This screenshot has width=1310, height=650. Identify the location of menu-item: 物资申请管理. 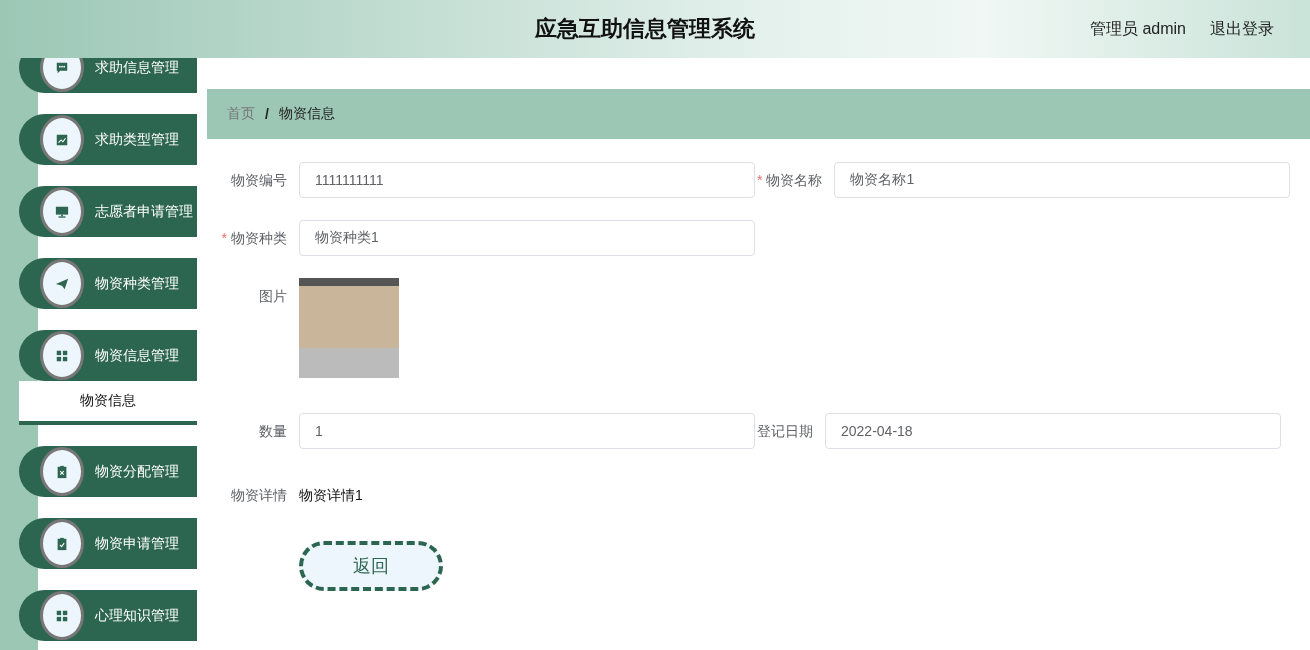
(108, 543).